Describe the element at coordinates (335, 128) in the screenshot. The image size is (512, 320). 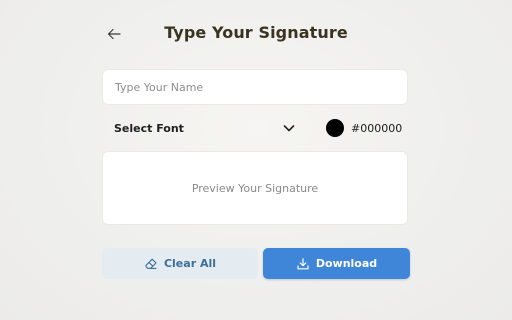
I see `color-swatch` at that location.